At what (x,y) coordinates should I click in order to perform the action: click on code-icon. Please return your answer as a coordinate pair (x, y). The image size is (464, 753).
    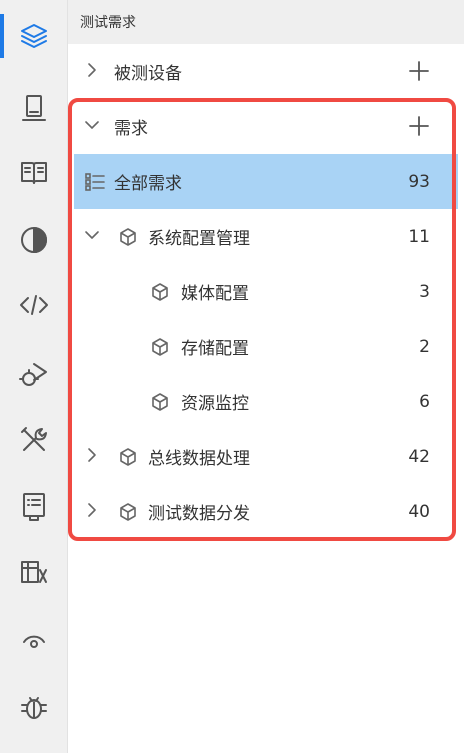
    Looking at the image, I should click on (34, 305).